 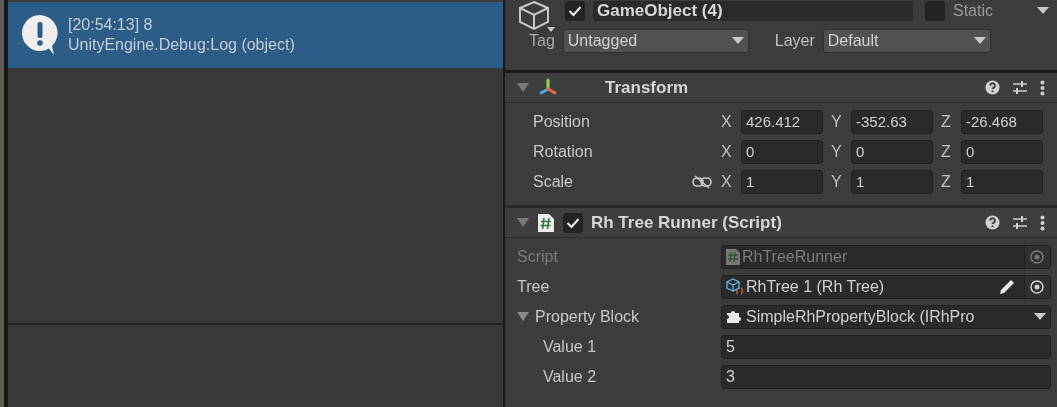 What do you see at coordinates (181, 45) in the screenshot?
I see `log-stack-trace: UnityEngine.Debug:Log (object)` at bounding box center [181, 45].